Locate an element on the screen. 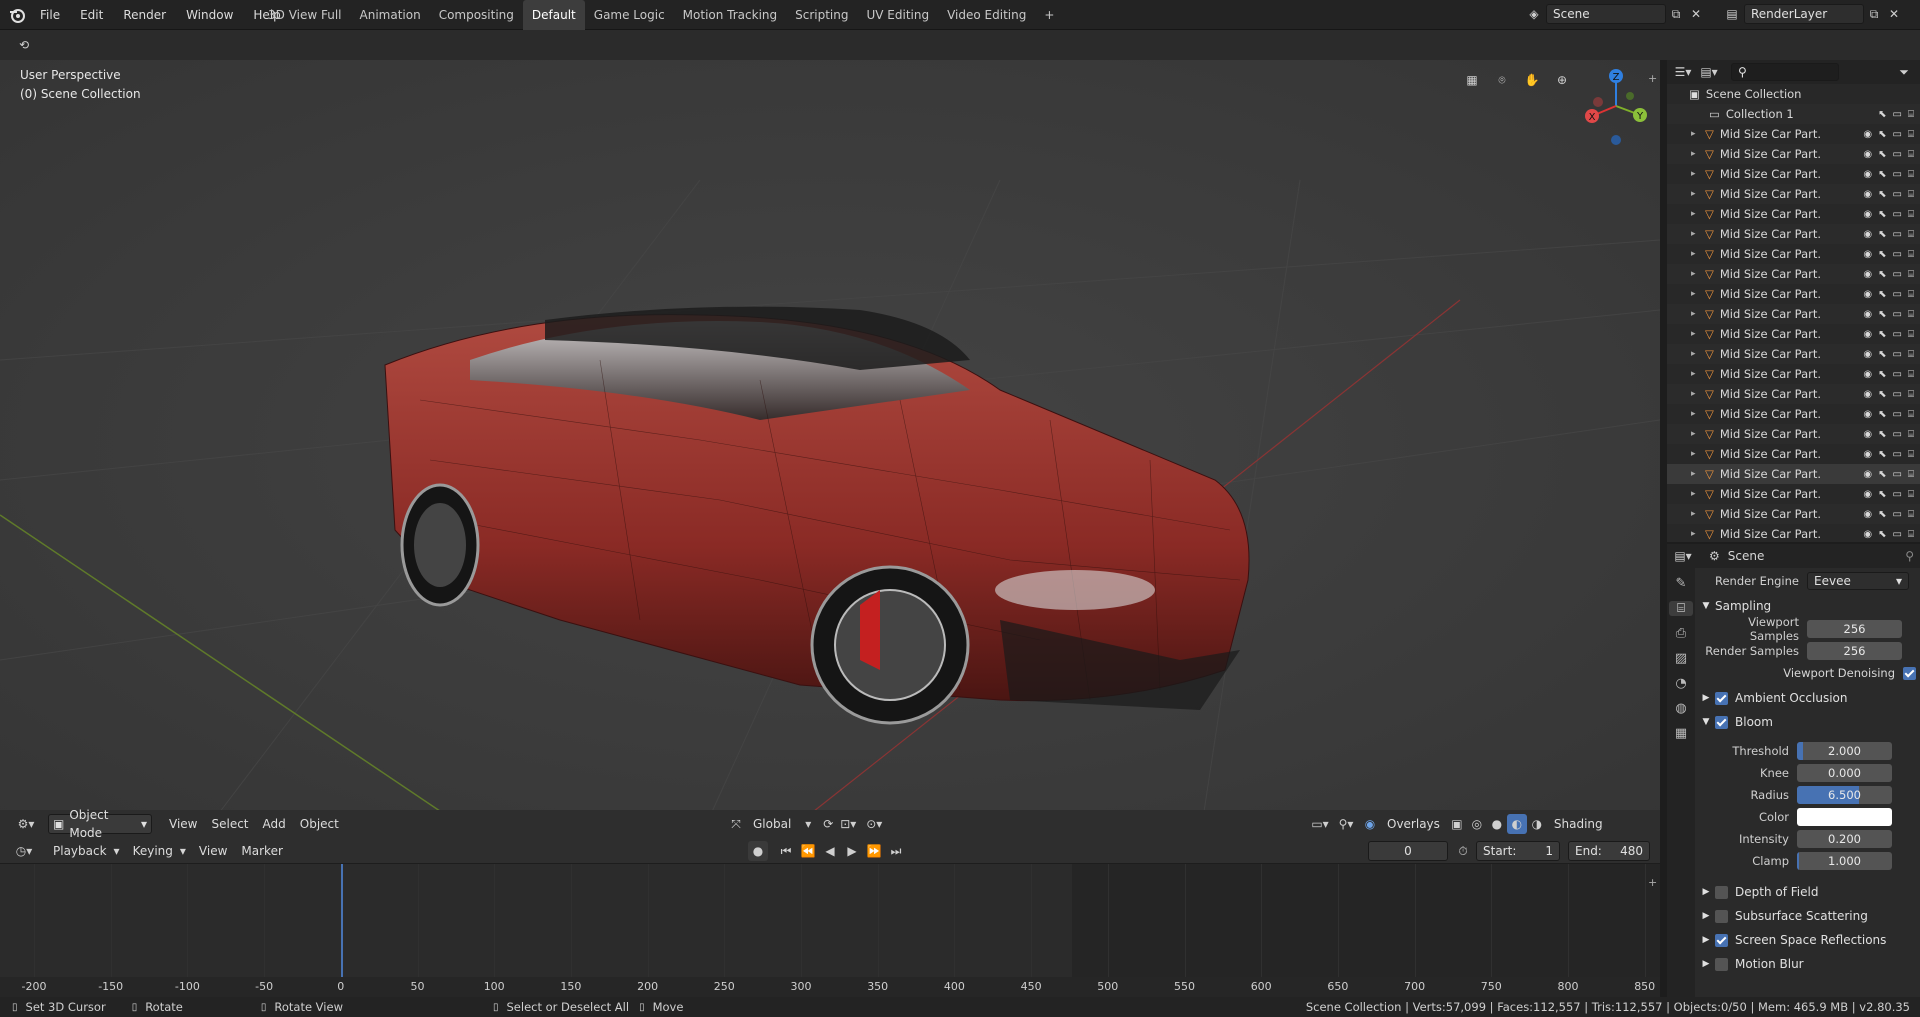  workspace-tab-animation: Animation is located at coordinates (390, 15).